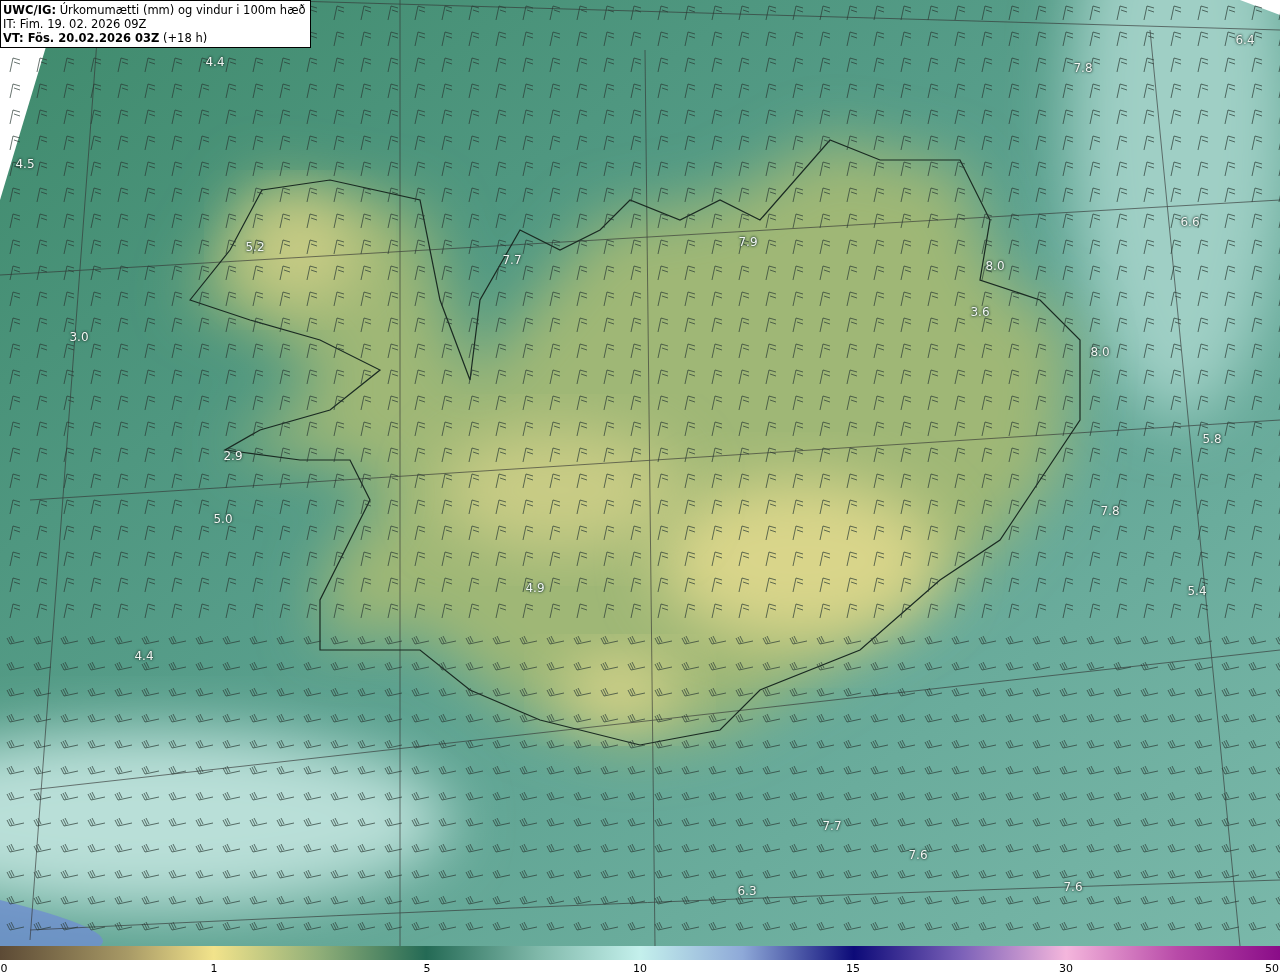 The height and width of the screenshot is (978, 1280). I want to click on value-label: 5.0, so click(223, 519).